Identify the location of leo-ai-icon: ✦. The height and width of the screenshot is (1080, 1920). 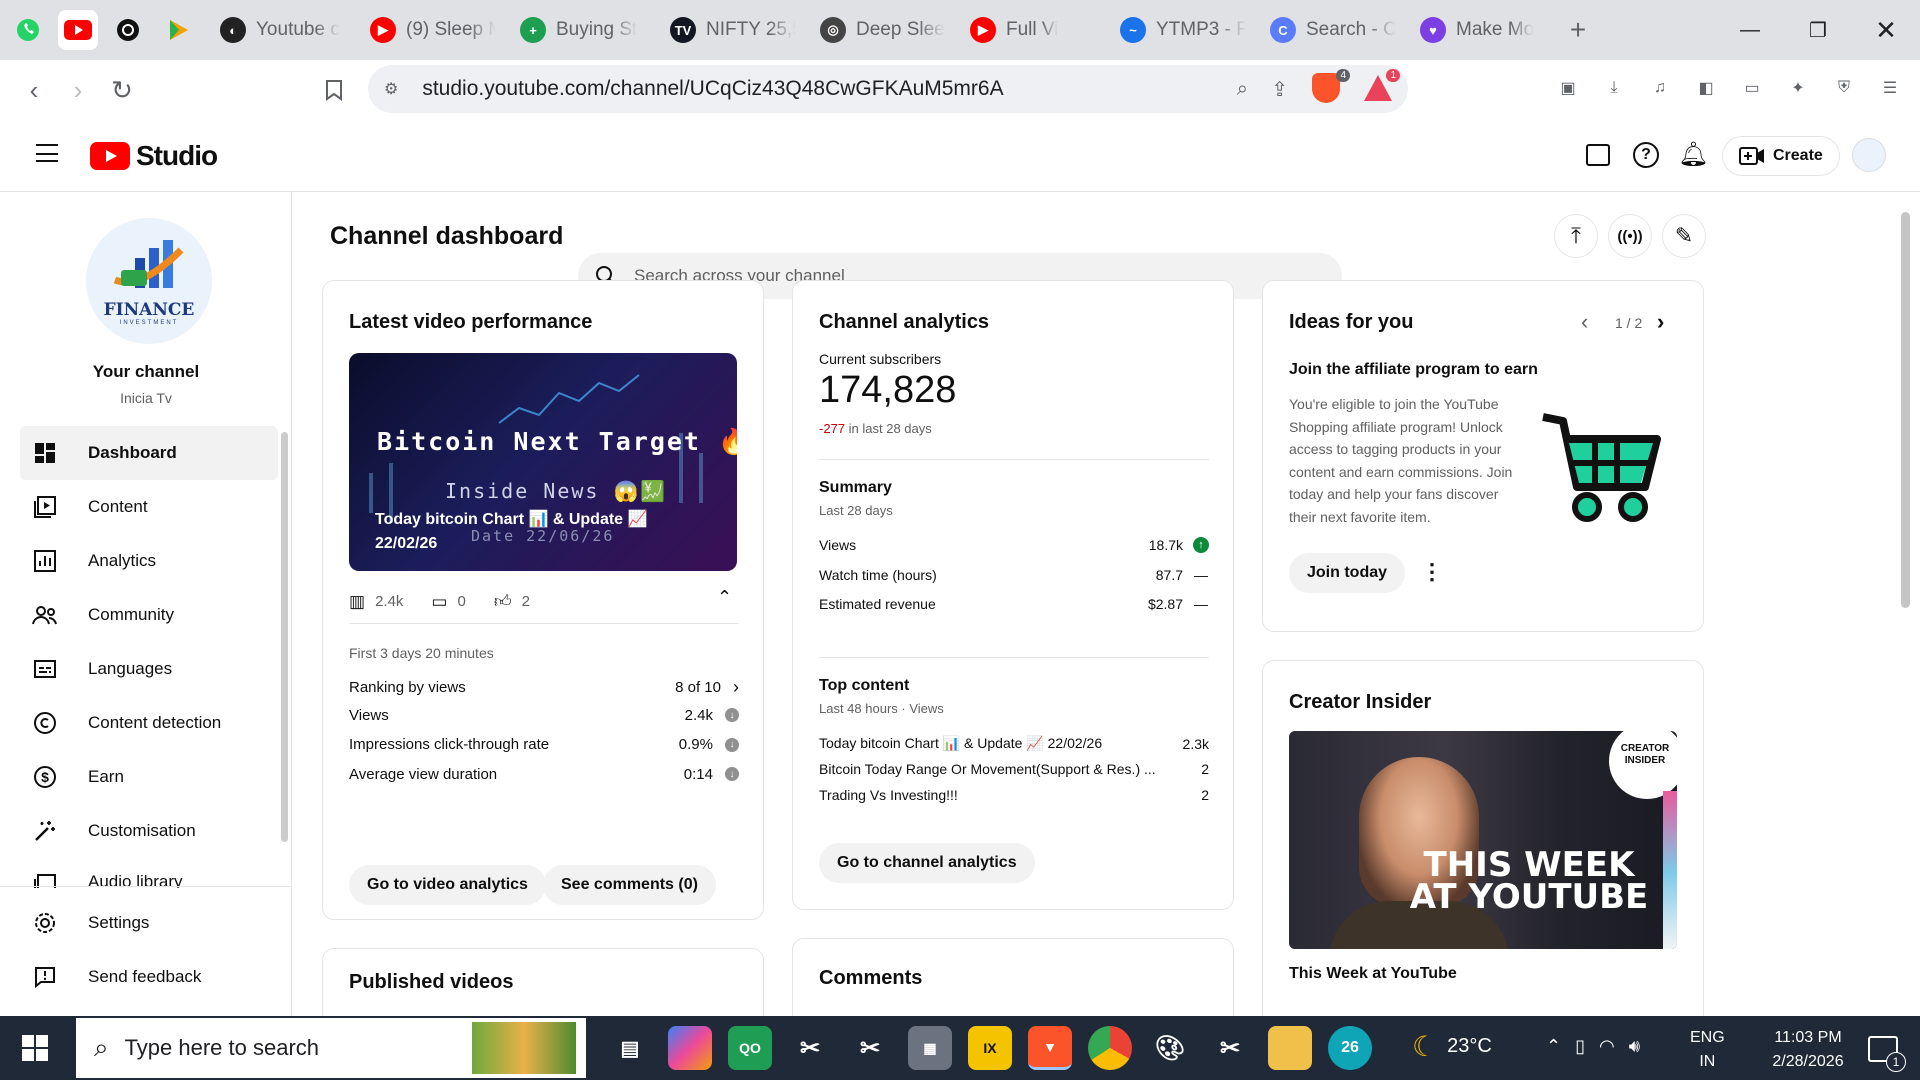
(1798, 88).